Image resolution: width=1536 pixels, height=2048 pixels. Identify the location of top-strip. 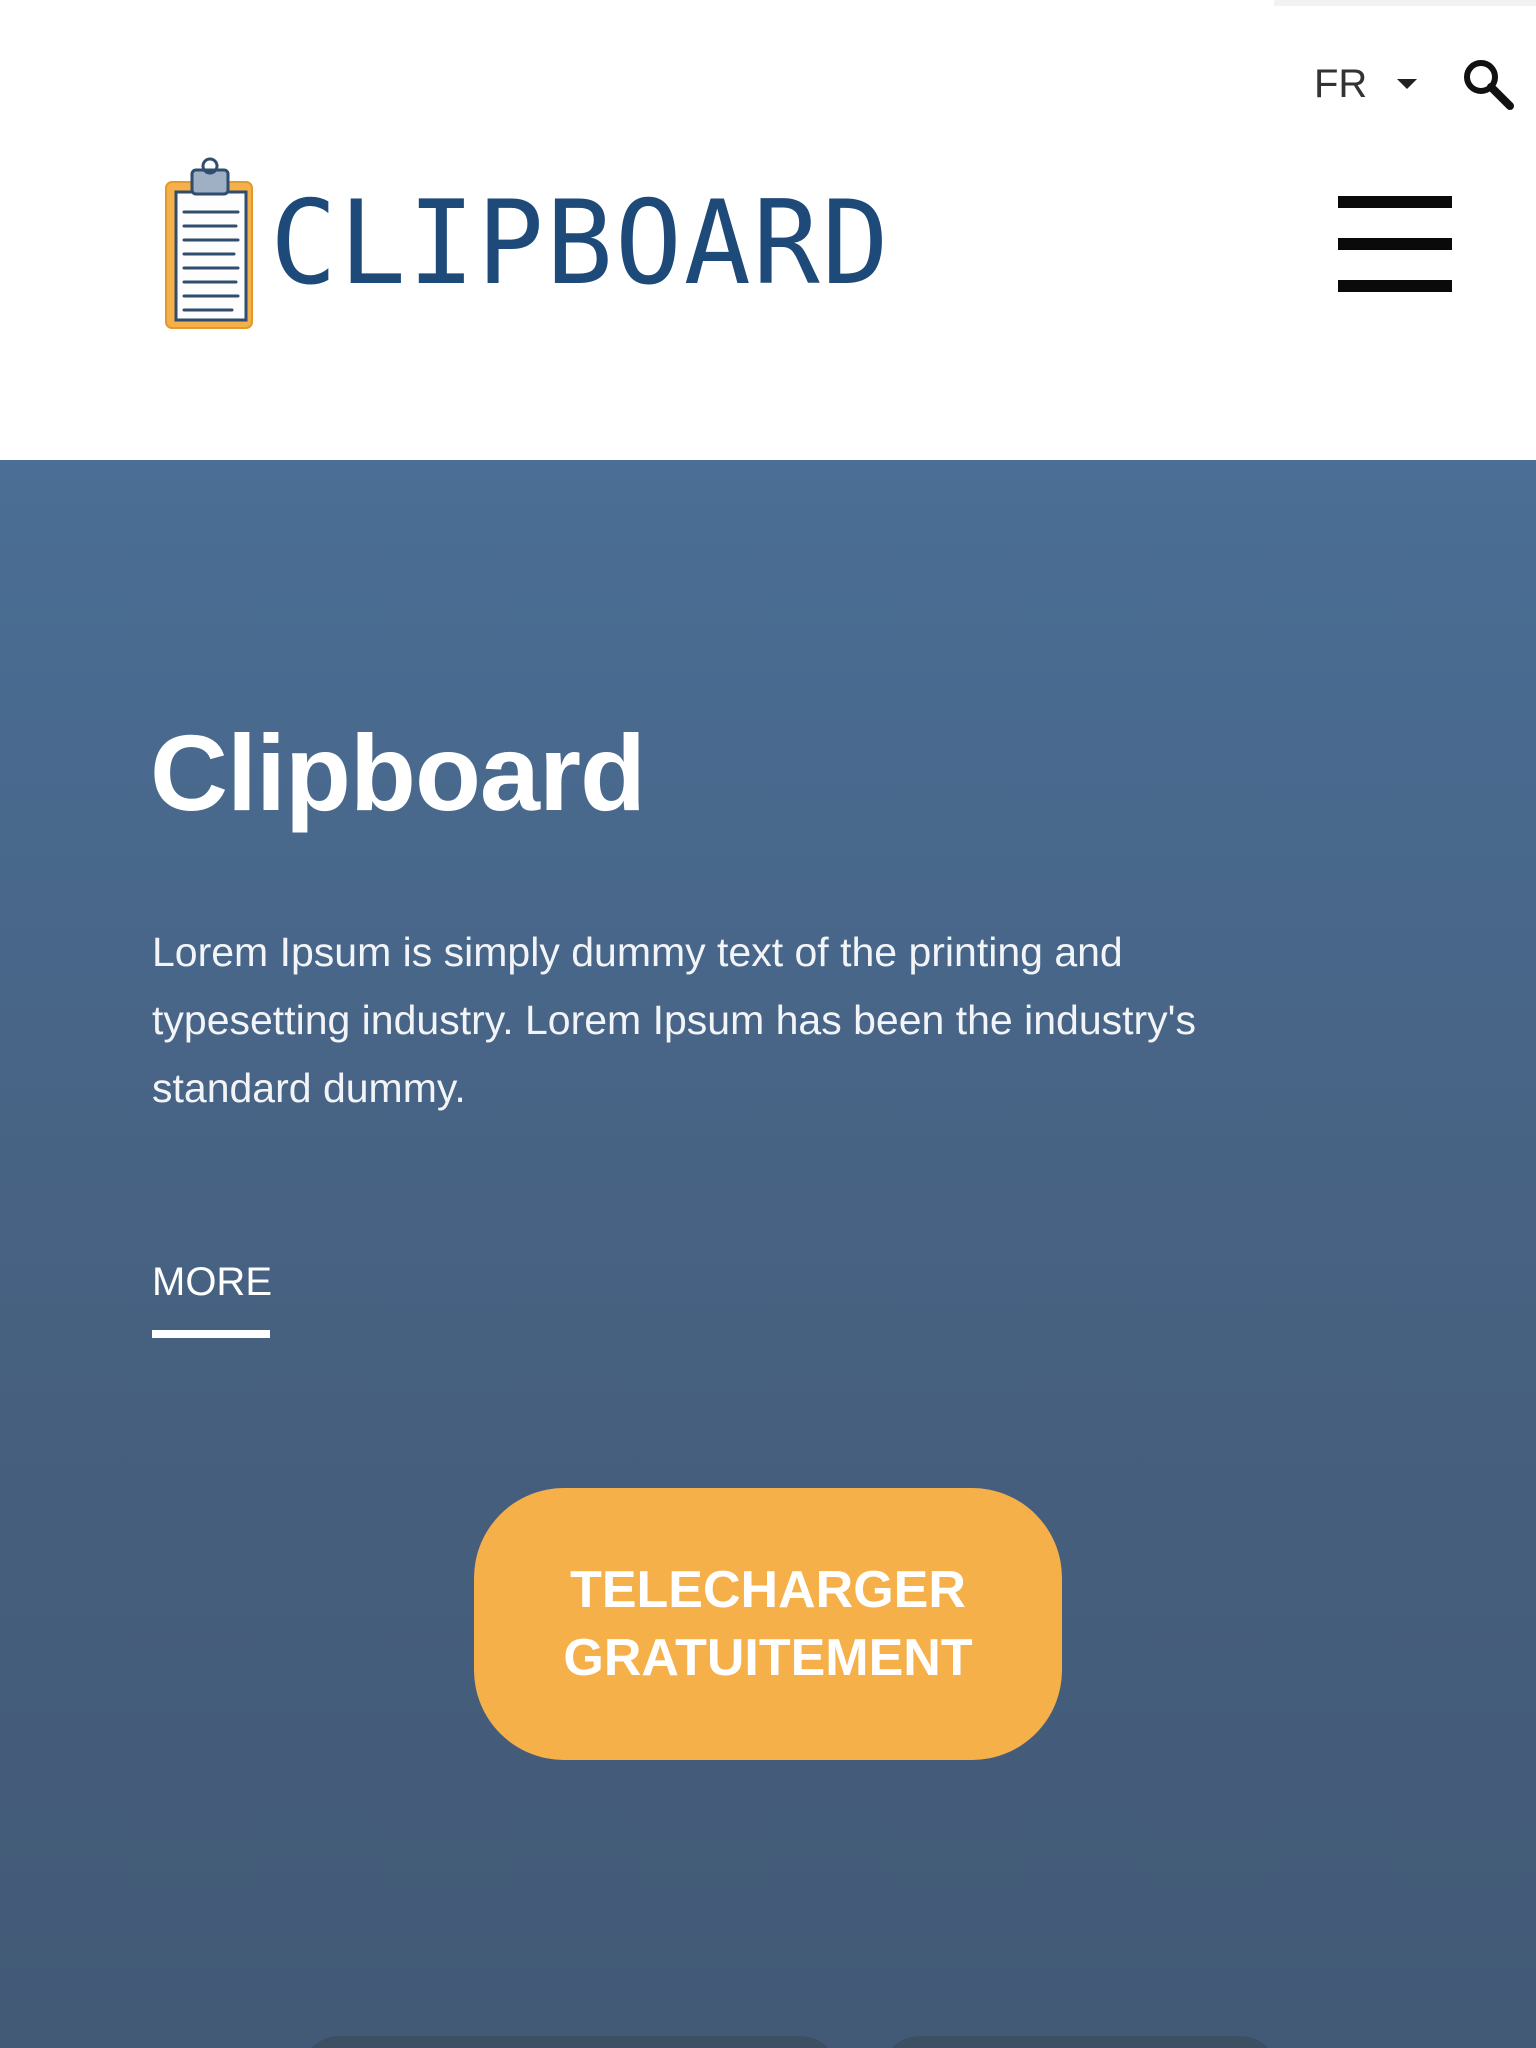
(1405, 3).